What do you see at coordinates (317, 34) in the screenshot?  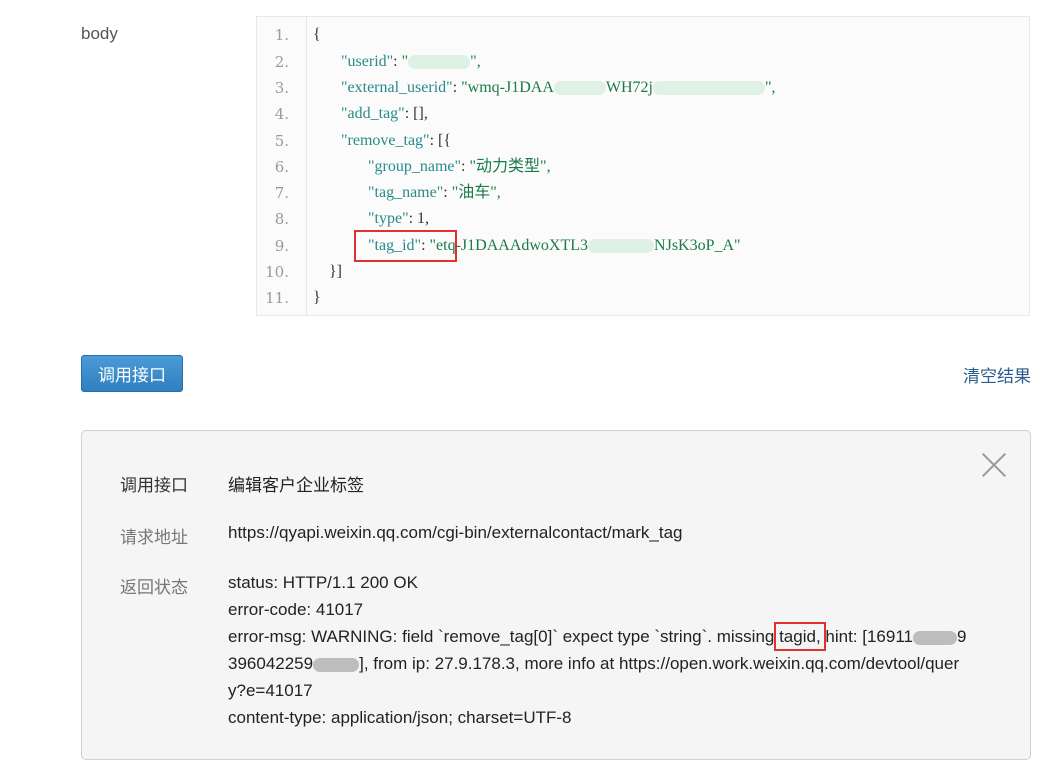 I see `code-line: {` at bounding box center [317, 34].